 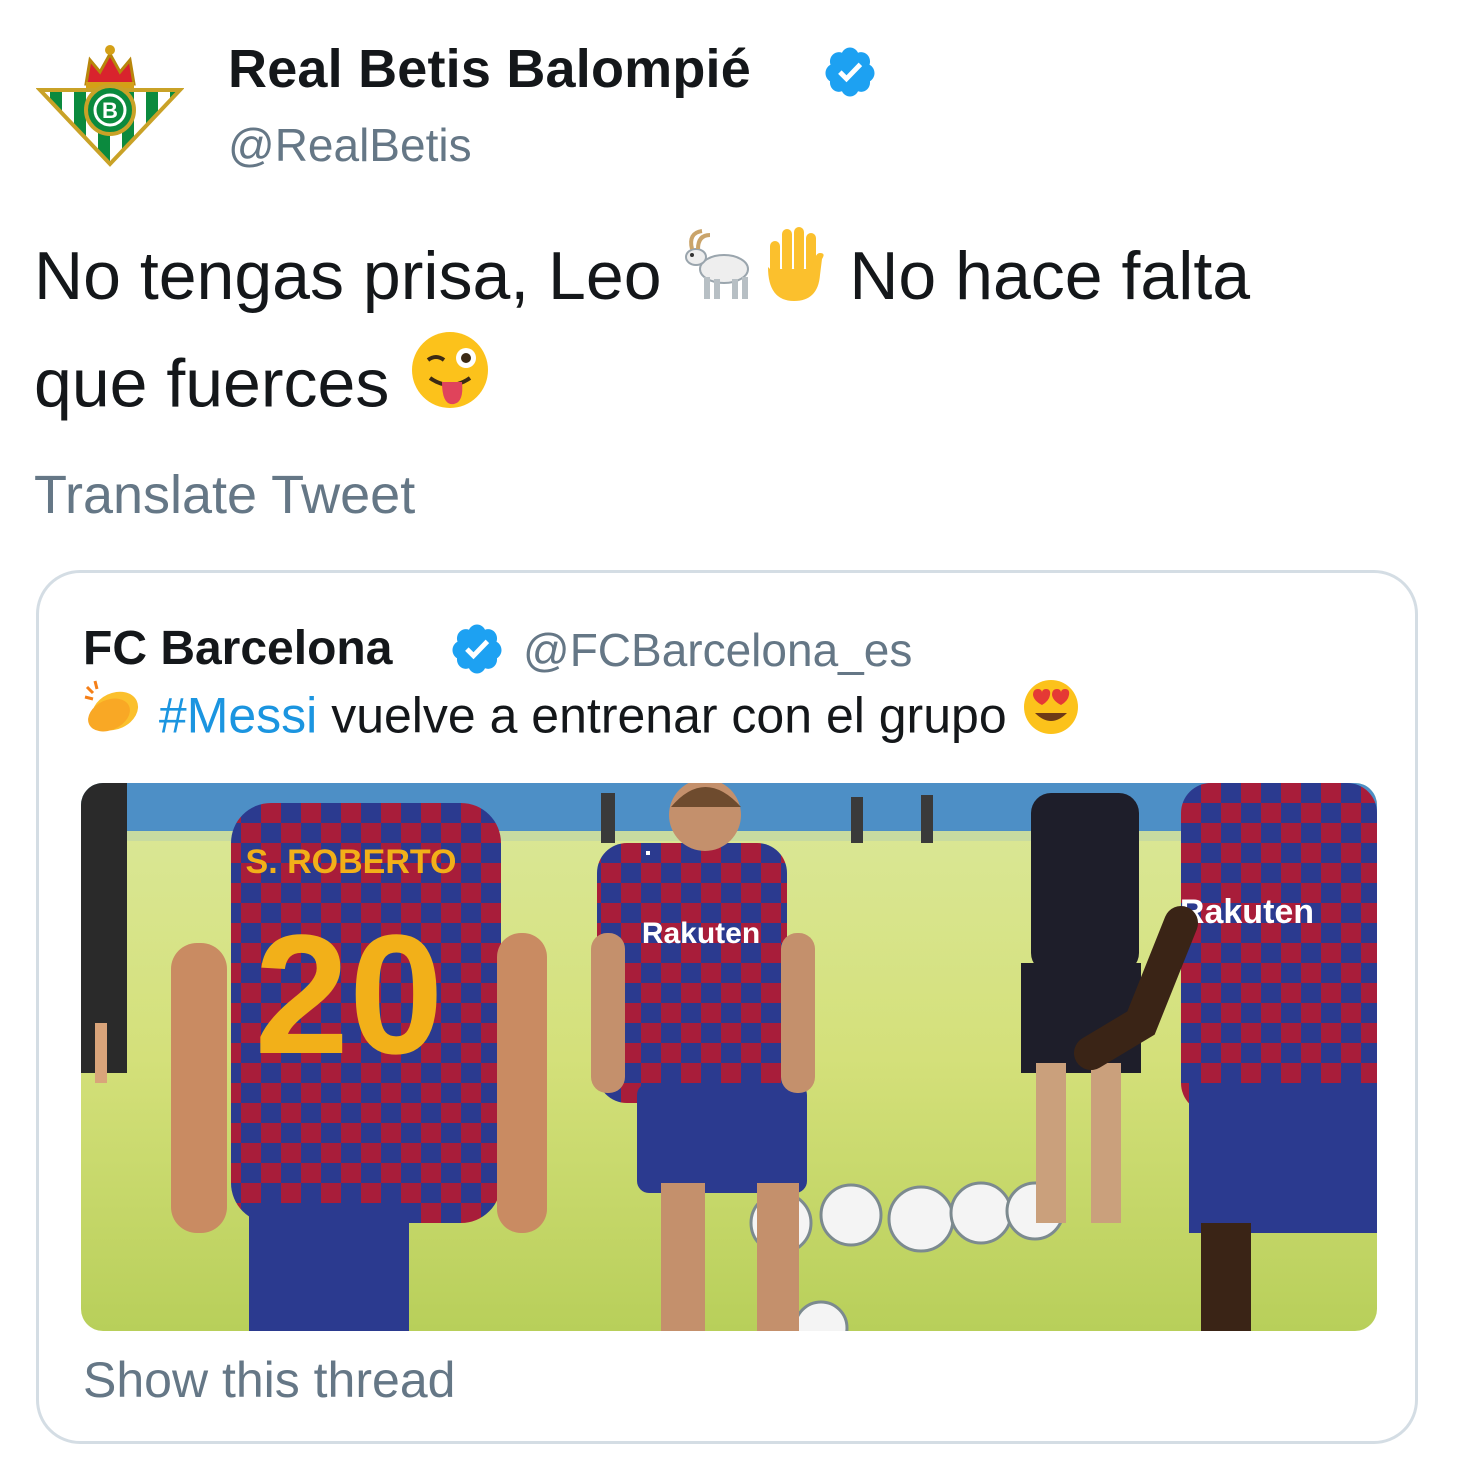 What do you see at coordinates (489, 69) in the screenshot?
I see `display-name: Real Betis Balompié` at bounding box center [489, 69].